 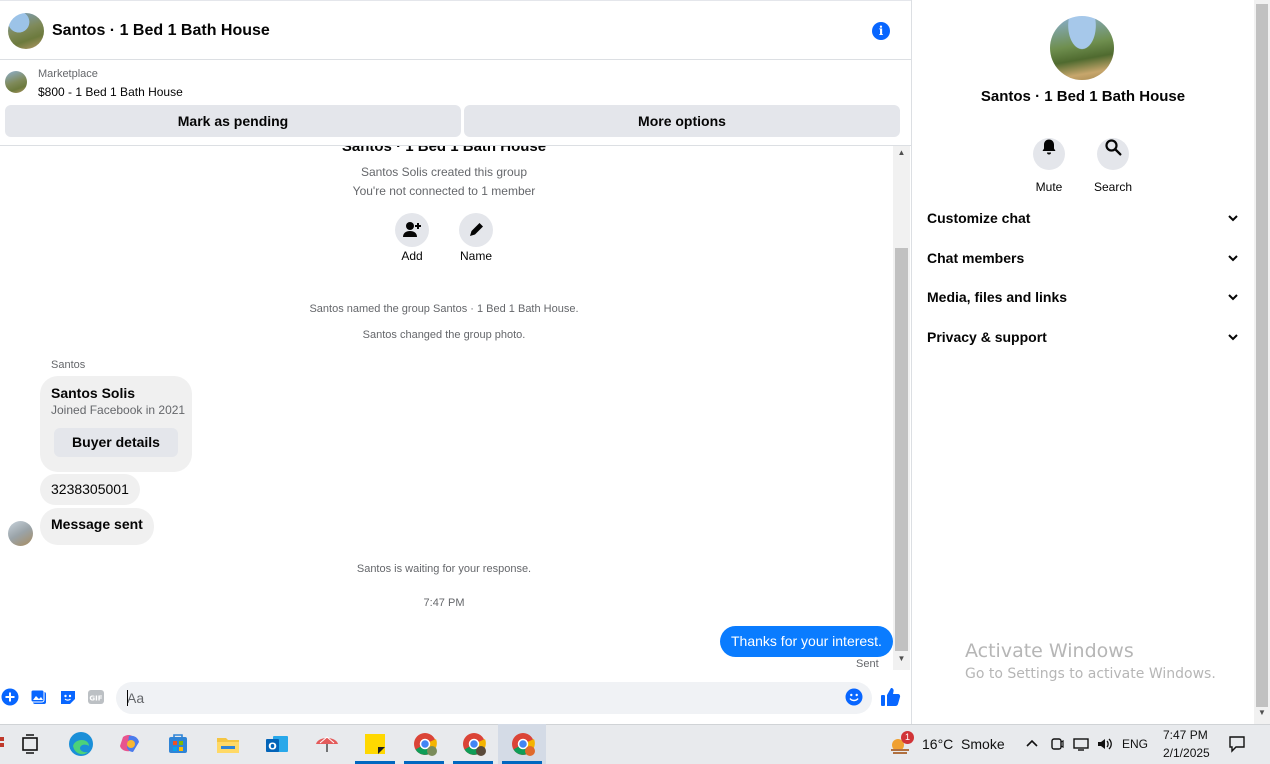 I want to click on add-person-icon, so click(x=412, y=229).